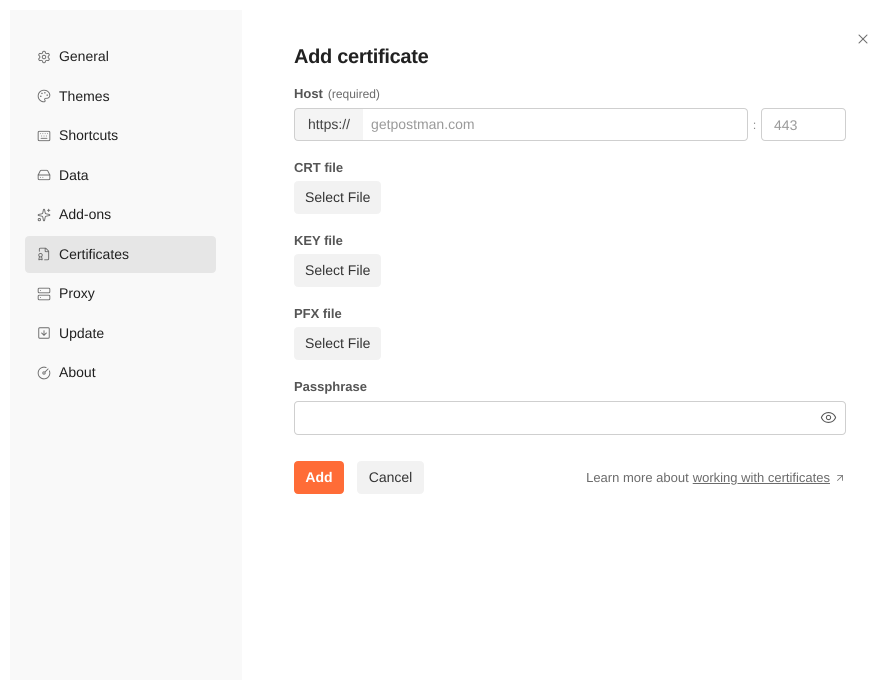 The width and height of the screenshot is (871, 680). What do you see at coordinates (44, 57) in the screenshot?
I see `gear-icon` at bounding box center [44, 57].